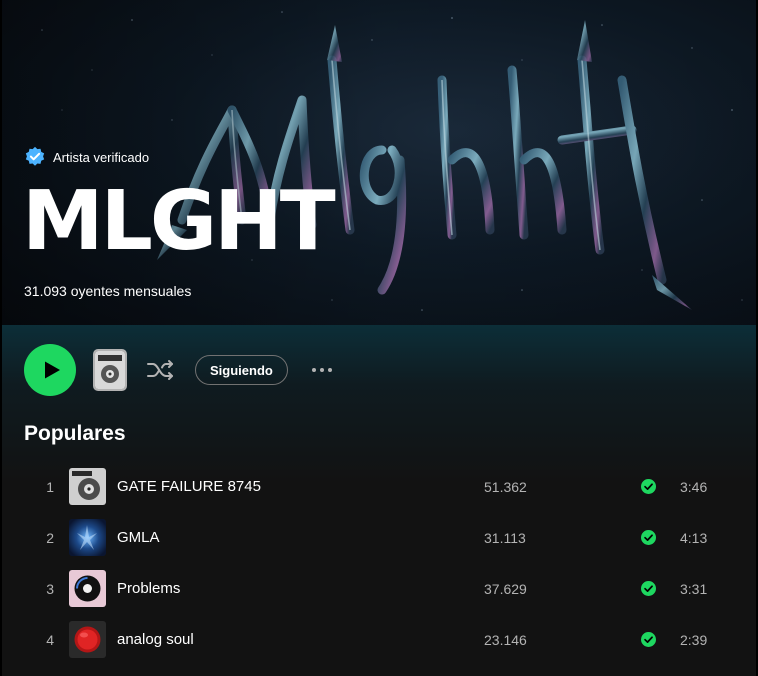 This screenshot has width=758, height=676. I want to click on verified-artist-badge: Artista verificado, so click(86, 157).